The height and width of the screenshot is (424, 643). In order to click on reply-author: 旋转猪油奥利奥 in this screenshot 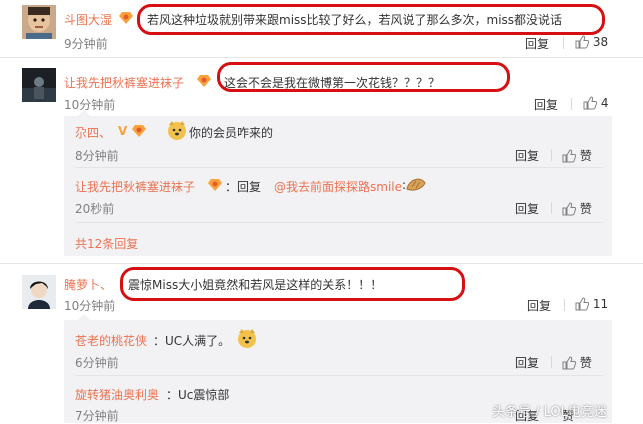, I will do `click(117, 394)`.